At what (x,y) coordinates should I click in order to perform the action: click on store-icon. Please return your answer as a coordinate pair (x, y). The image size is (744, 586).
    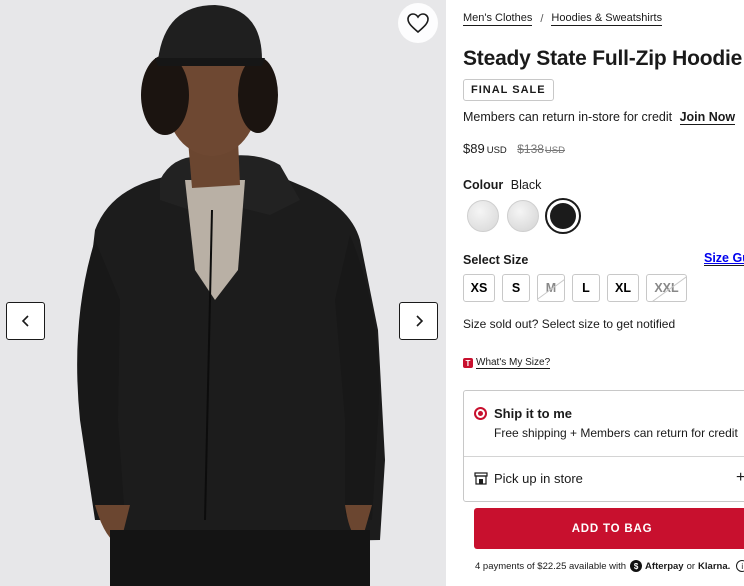
    Looking at the image, I should click on (481, 478).